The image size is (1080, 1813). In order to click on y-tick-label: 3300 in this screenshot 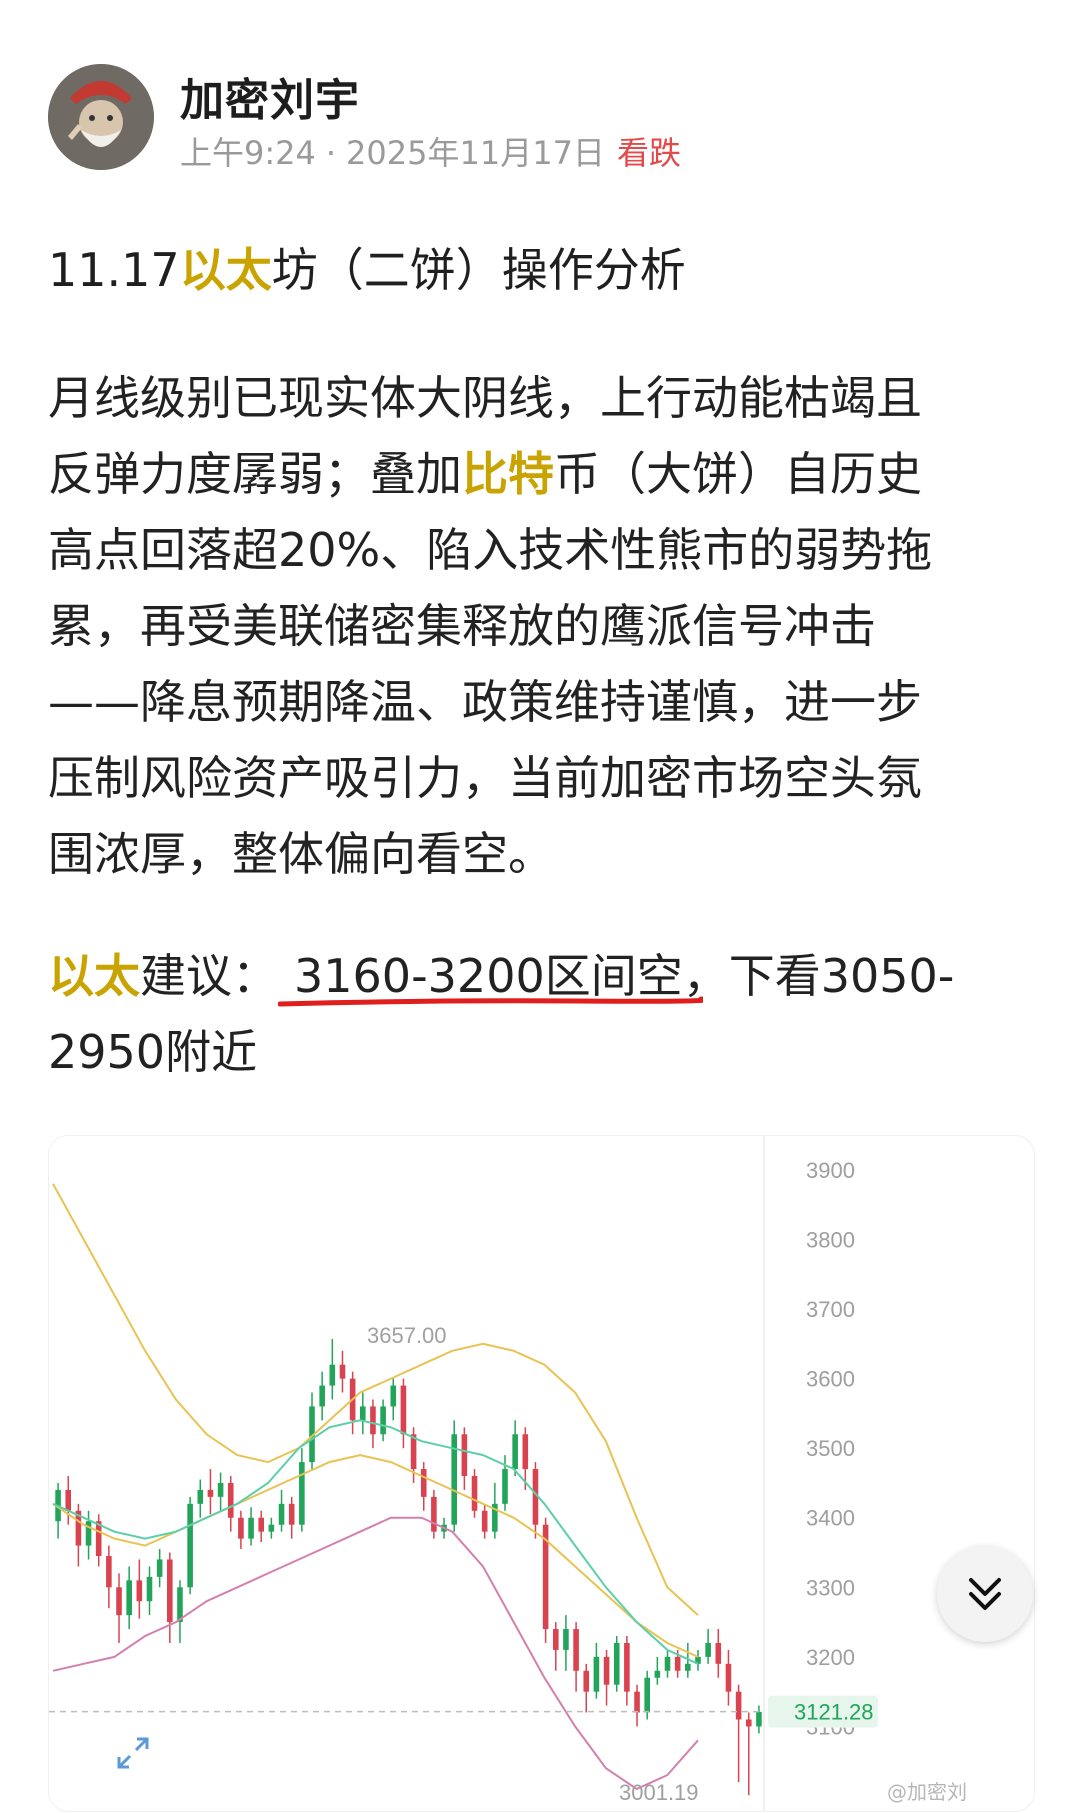, I will do `click(830, 1587)`.